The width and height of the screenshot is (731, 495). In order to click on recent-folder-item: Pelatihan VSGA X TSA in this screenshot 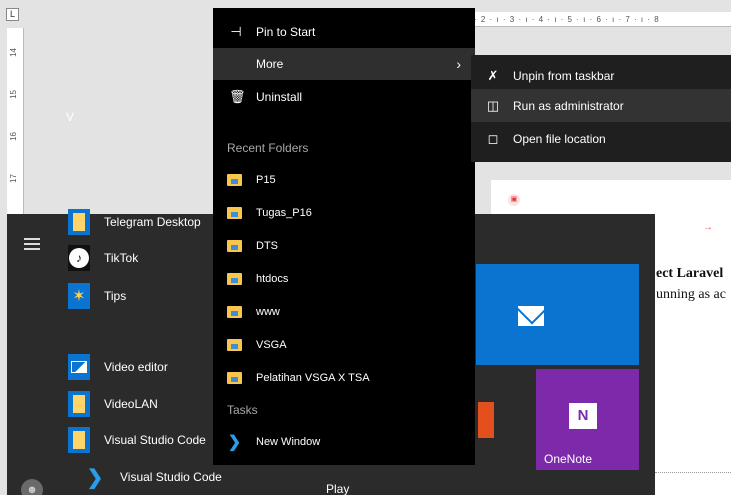, I will do `click(344, 378)`.